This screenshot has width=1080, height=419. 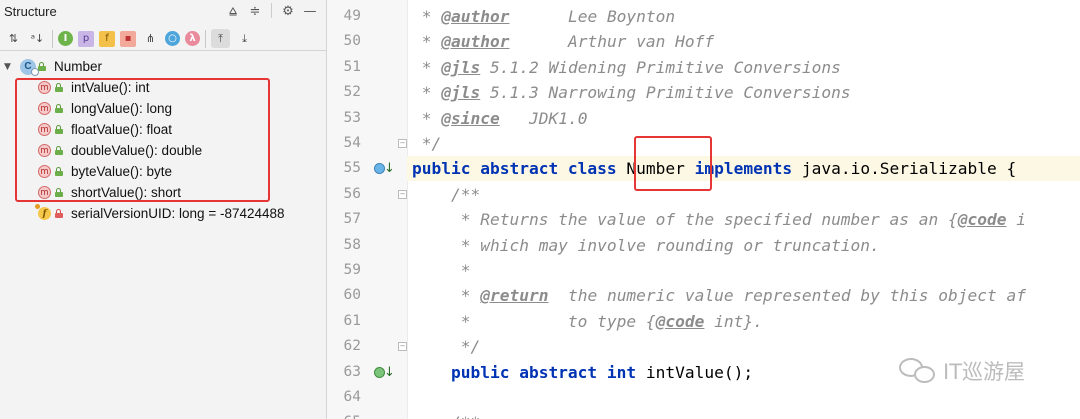 I want to click on watermark: IT巡游屋, so click(x=962, y=371).